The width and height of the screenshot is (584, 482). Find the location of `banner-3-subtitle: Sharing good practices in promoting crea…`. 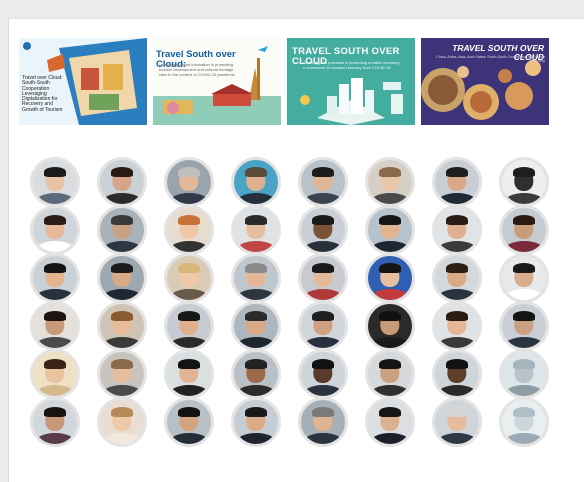

banner-3-subtitle: Sharing good practices in promoting crea… is located at coordinates (352, 65).